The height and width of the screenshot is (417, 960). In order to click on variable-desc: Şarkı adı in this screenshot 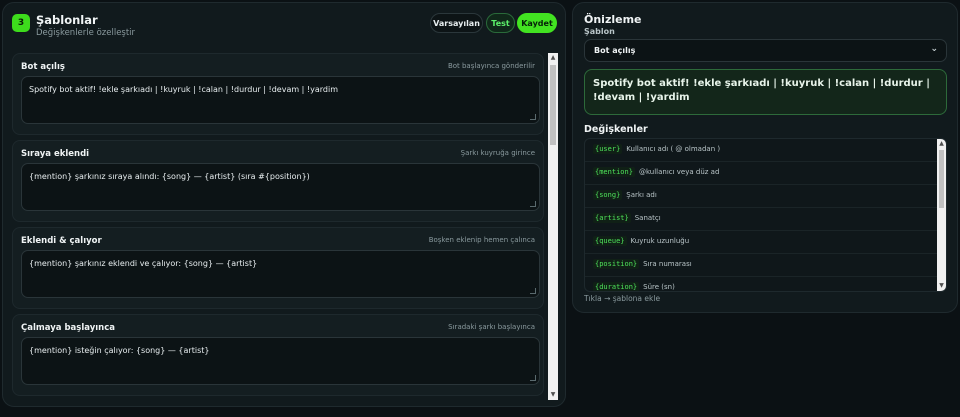, I will do `click(641, 195)`.